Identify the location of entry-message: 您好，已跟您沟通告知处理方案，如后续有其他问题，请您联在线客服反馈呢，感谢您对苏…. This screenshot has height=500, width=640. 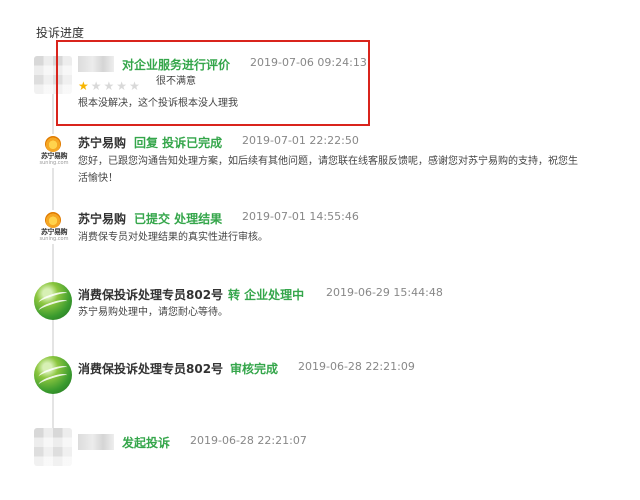
(328, 170).